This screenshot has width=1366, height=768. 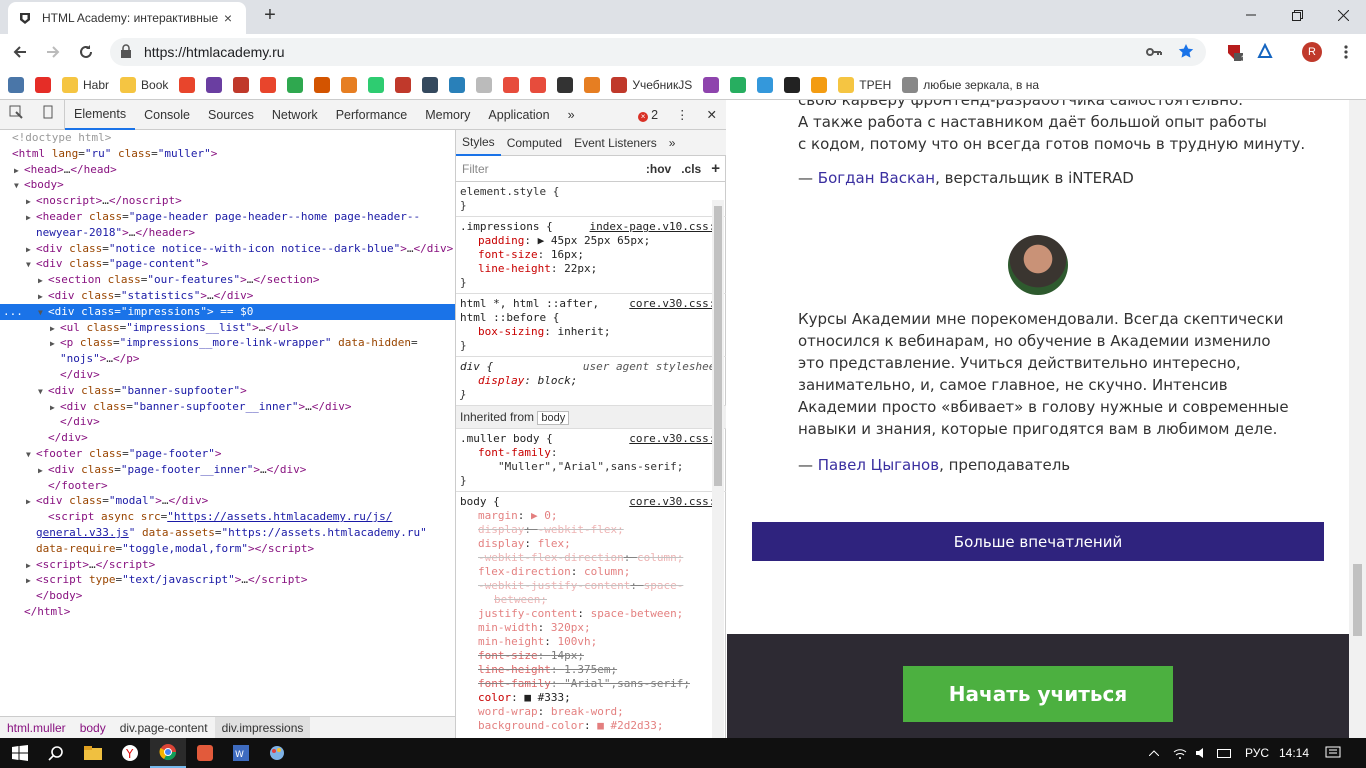 I want to click on page-scroll-thumb, so click(x=1357, y=600).